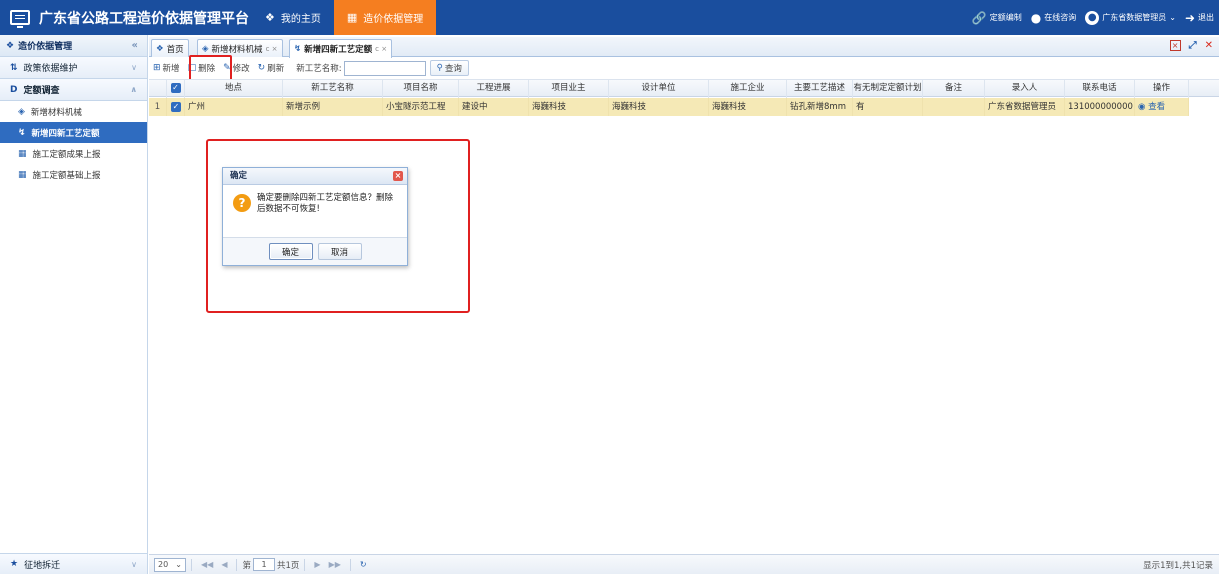 Image resolution: width=1219 pixels, height=574 pixels. I want to click on column-header: 设计单位, so click(659, 89).